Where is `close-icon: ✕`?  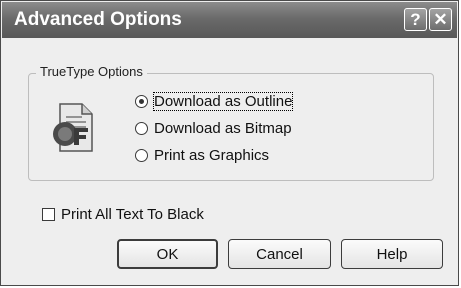 close-icon: ✕ is located at coordinates (440, 19).